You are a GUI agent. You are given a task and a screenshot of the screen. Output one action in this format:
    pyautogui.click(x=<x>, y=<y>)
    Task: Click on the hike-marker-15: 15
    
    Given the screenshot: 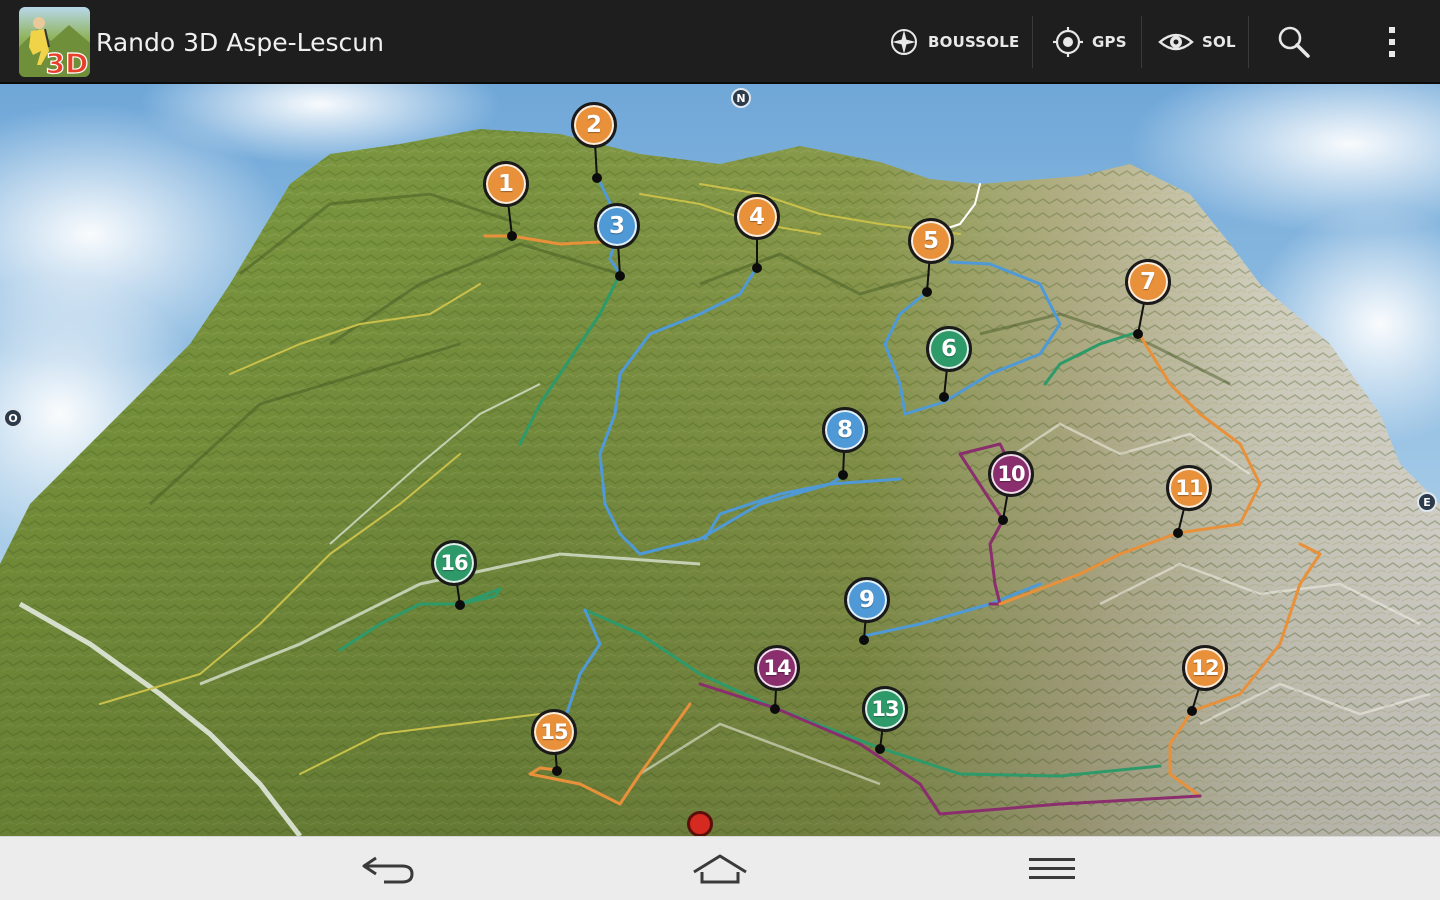 What is the action you would take?
    pyautogui.click(x=554, y=732)
    